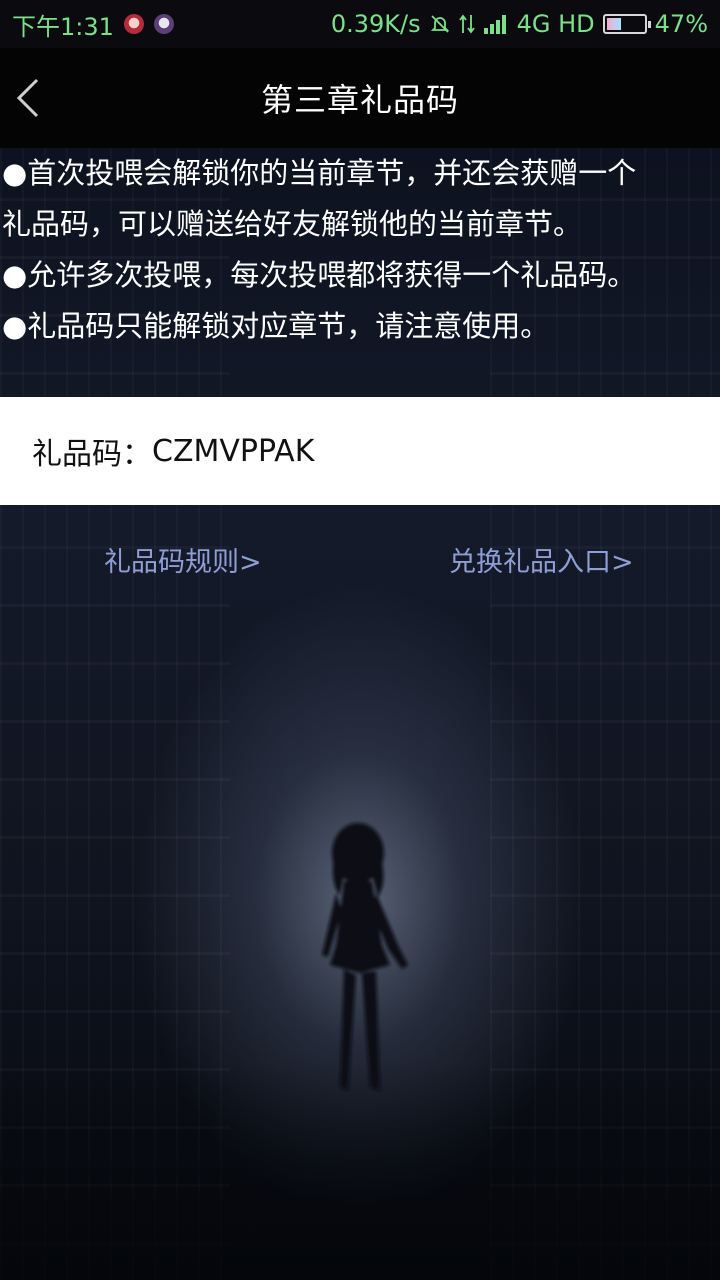 This screenshot has width=720, height=1280. Describe the element at coordinates (360, 563) in the screenshot. I see `links-row: 礼品码规则> 兑换礼品入口>` at that location.